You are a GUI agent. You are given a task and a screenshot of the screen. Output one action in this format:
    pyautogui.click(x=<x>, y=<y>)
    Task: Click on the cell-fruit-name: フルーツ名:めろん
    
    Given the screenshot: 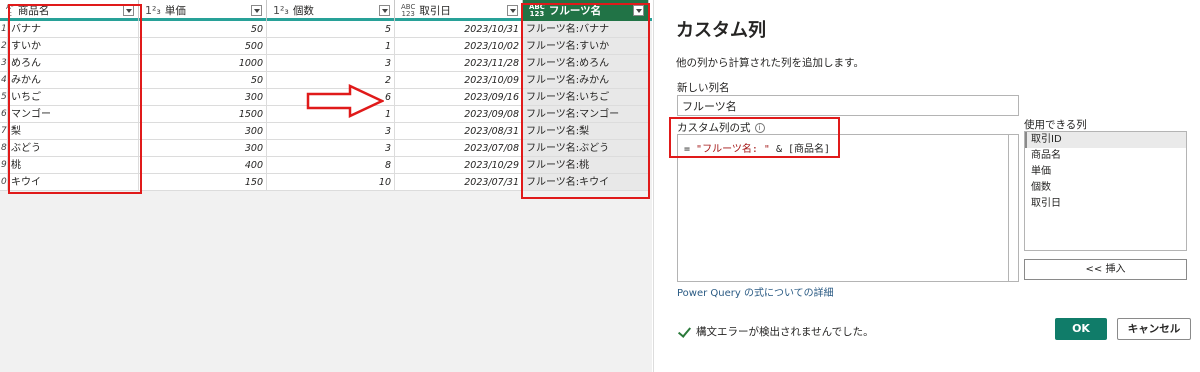 What is the action you would take?
    pyautogui.click(x=586, y=63)
    